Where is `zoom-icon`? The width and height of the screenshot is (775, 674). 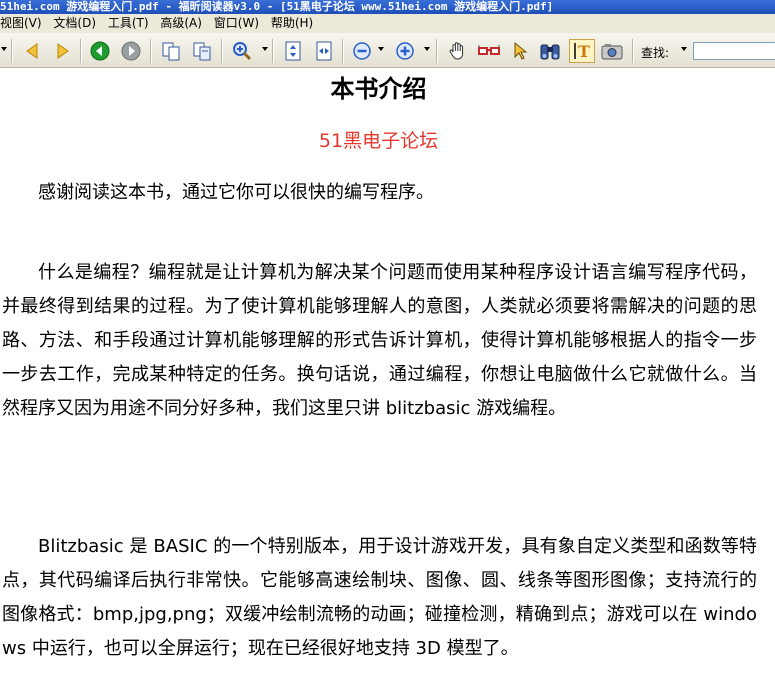 zoom-icon is located at coordinates (242, 51).